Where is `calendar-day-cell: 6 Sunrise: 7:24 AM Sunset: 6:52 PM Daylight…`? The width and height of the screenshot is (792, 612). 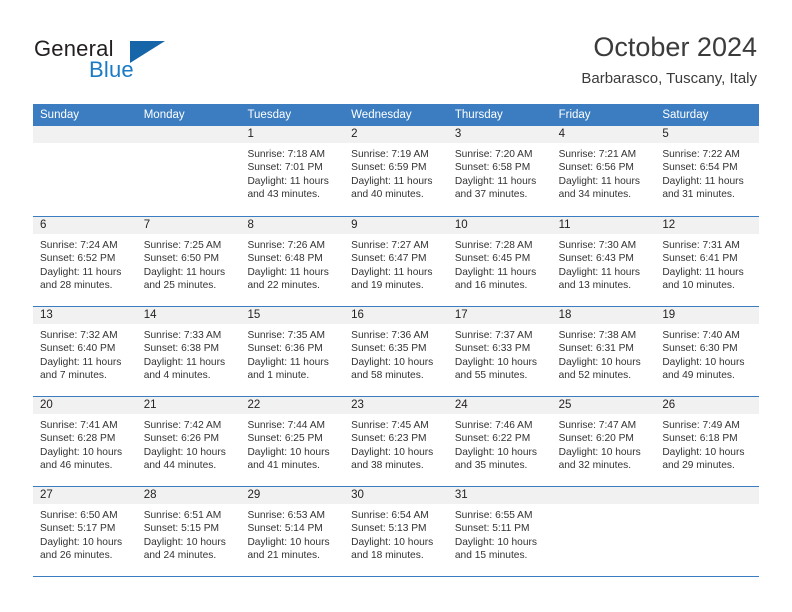
calendar-day-cell: 6 Sunrise: 7:24 AM Sunset: 6:52 PM Daylight… is located at coordinates (85, 261).